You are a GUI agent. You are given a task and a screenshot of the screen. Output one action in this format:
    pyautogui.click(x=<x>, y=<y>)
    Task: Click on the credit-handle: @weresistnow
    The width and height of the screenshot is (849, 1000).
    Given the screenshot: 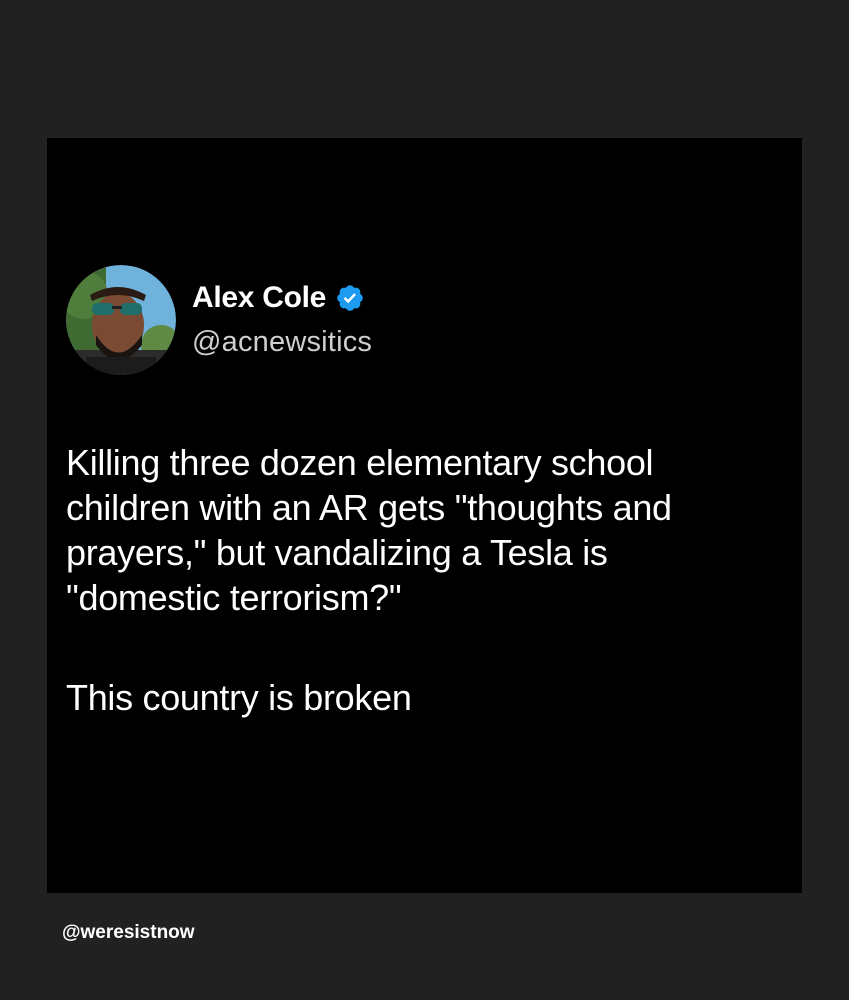 What is the action you would take?
    pyautogui.click(x=128, y=932)
    